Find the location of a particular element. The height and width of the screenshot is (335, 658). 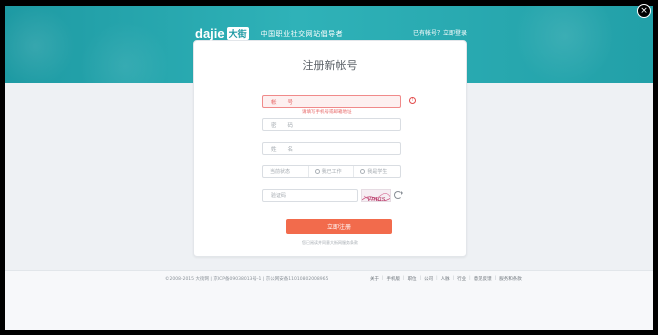

close-icon: × is located at coordinates (644, 11).